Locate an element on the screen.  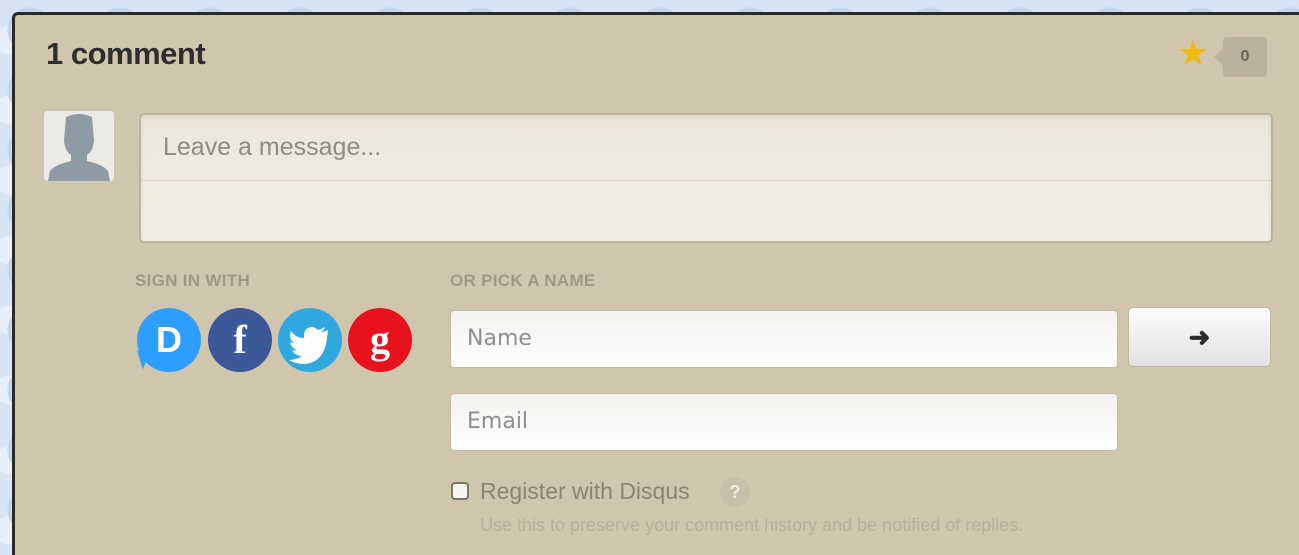
facebook-login-button: f is located at coordinates (240, 340).